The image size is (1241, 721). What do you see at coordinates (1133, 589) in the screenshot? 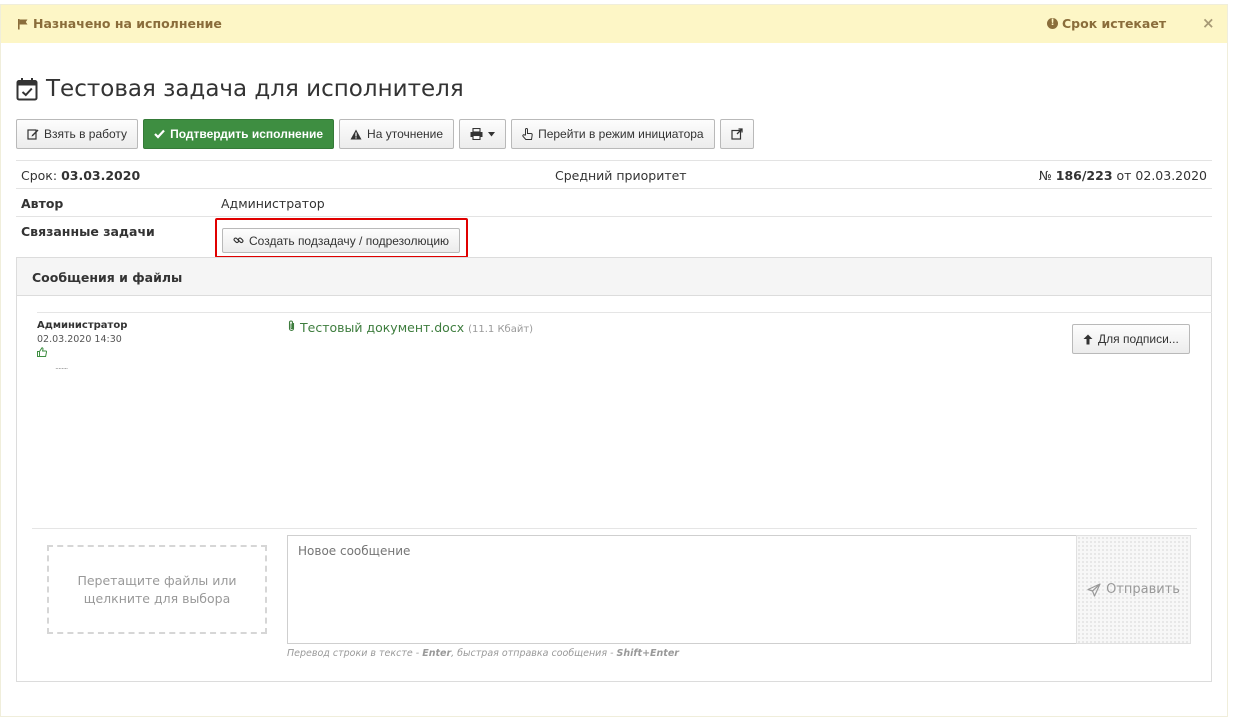
I see `send-button: Отправить` at bounding box center [1133, 589].